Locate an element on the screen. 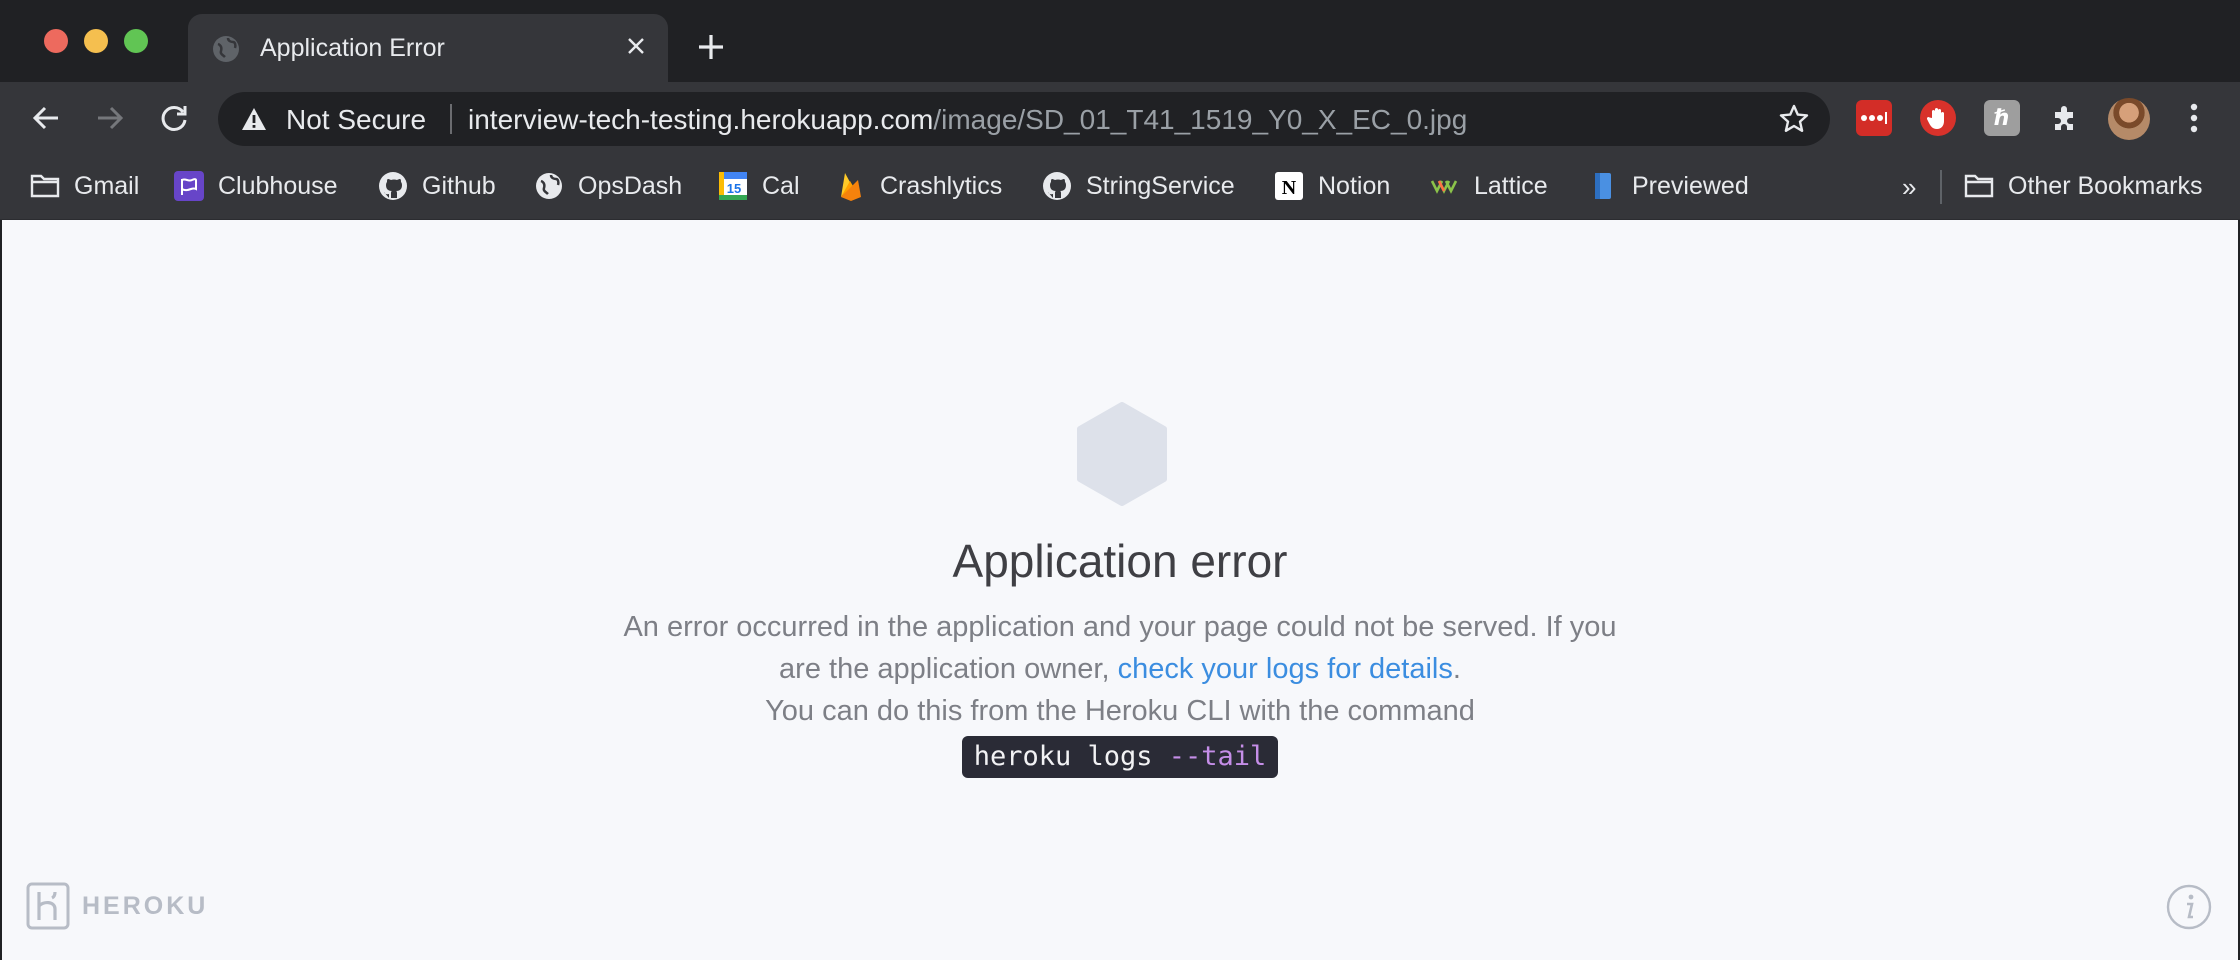  hexagon-icon is located at coordinates (1122, 454).